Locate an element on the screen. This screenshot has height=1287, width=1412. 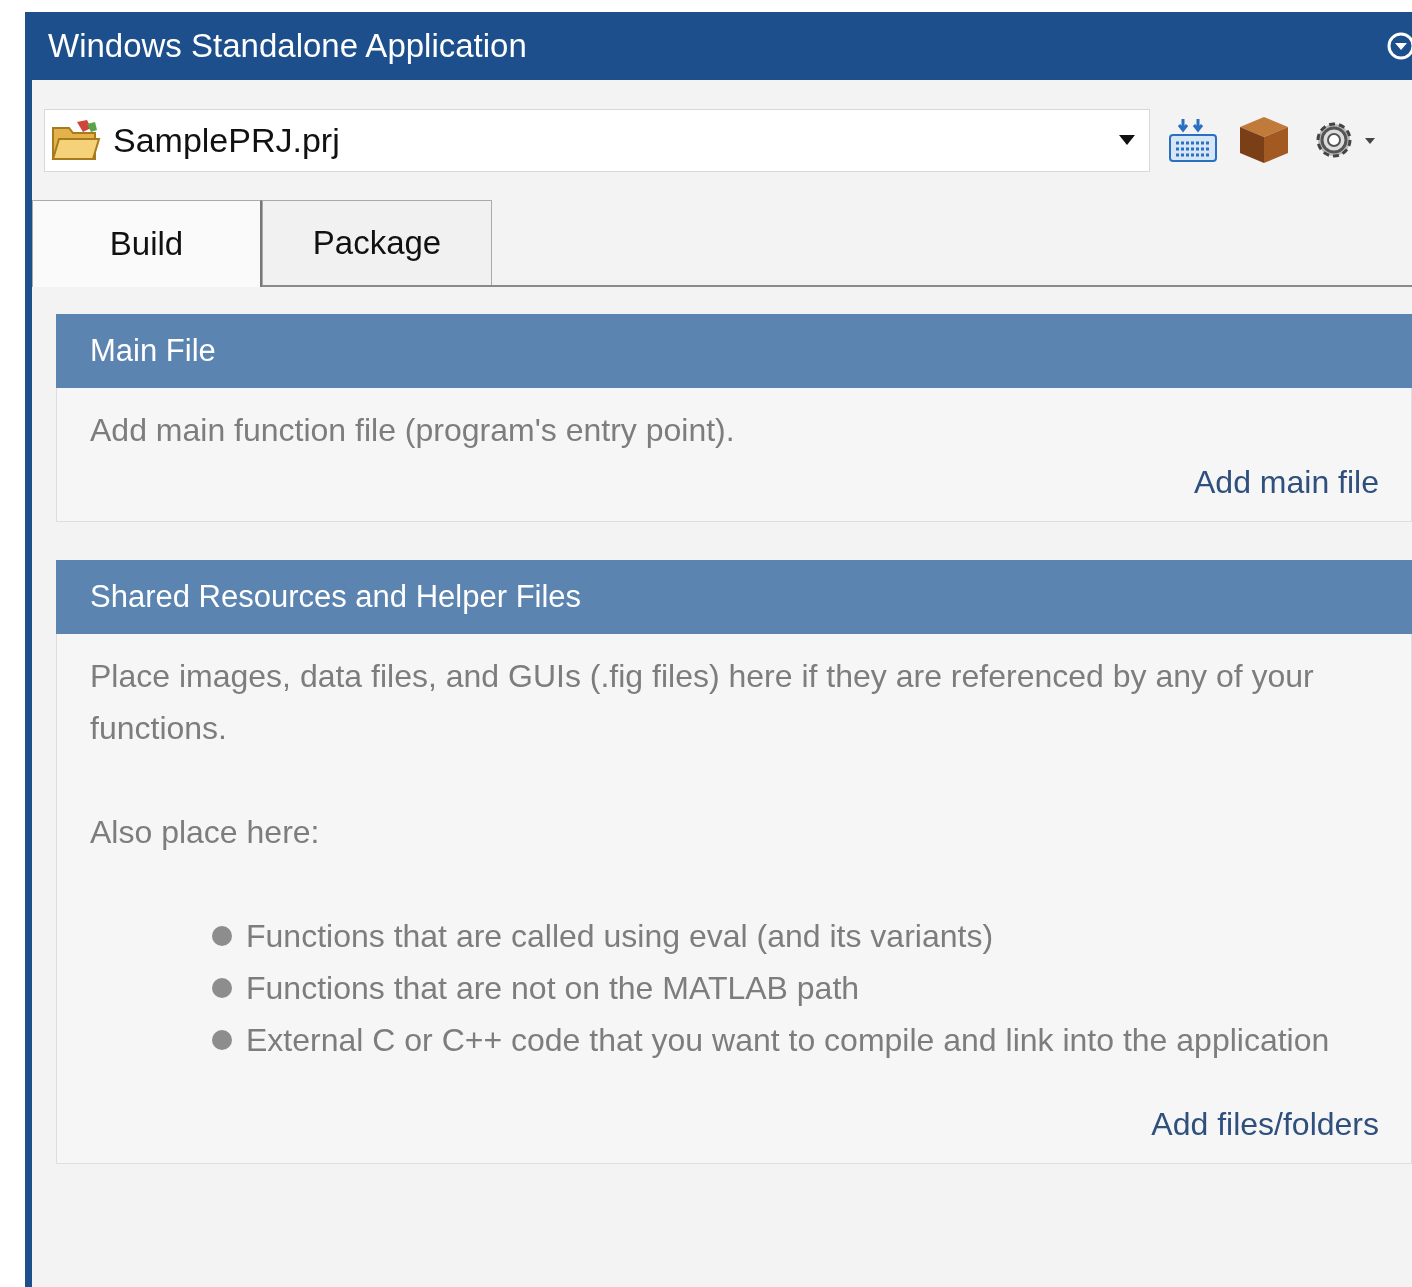
bullet-text: Functions that are called using eval (and its variants) is located at coordinates (620, 936).